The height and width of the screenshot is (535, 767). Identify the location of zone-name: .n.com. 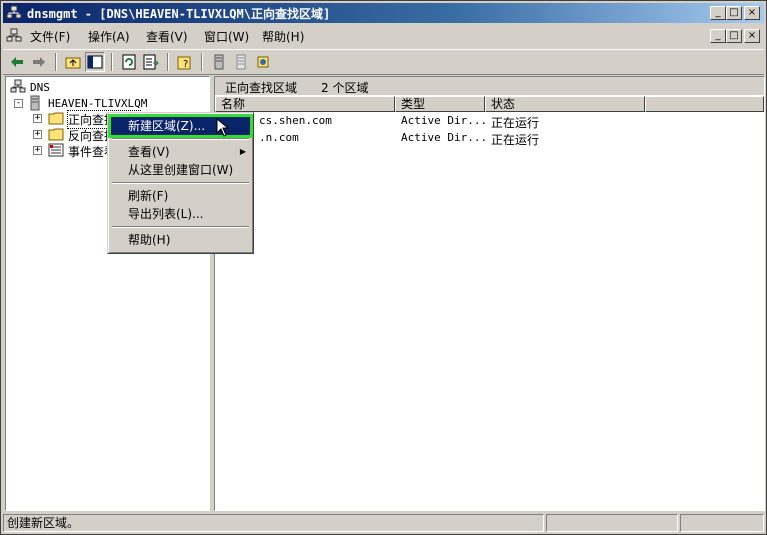
(279, 137).